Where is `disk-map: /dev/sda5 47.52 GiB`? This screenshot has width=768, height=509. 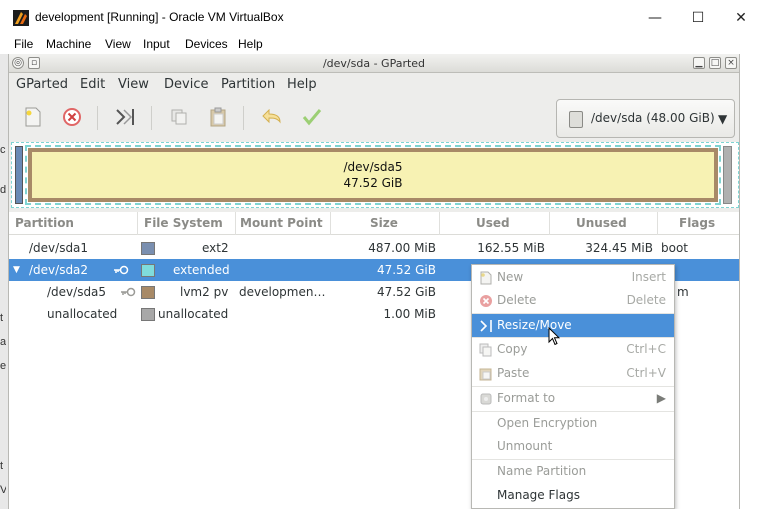 disk-map: /dev/sda5 47.52 GiB is located at coordinates (375, 175).